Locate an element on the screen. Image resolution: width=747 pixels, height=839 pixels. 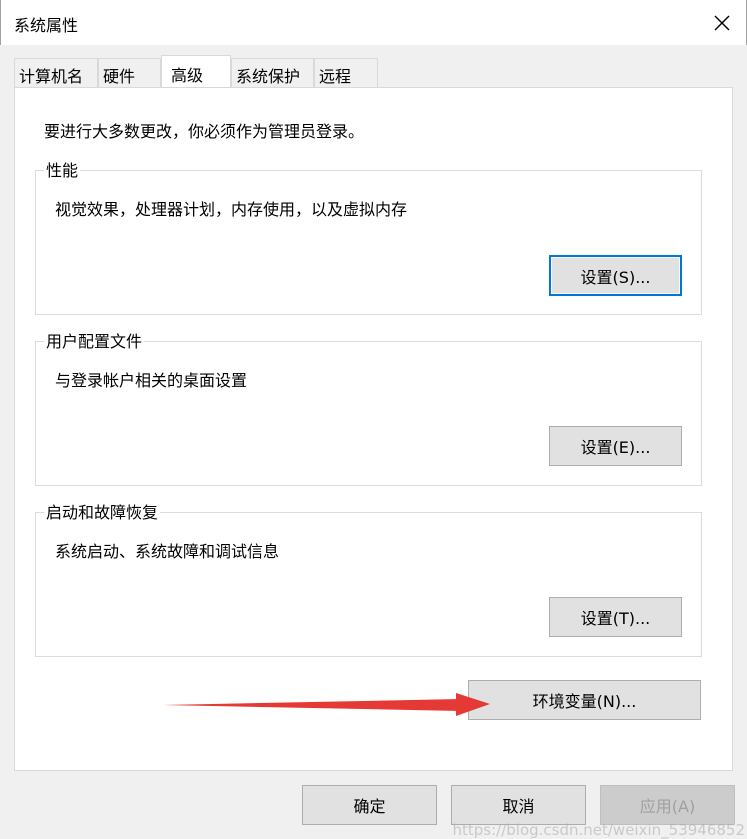
tab-hardware: 硬件 is located at coordinates (129, 72).